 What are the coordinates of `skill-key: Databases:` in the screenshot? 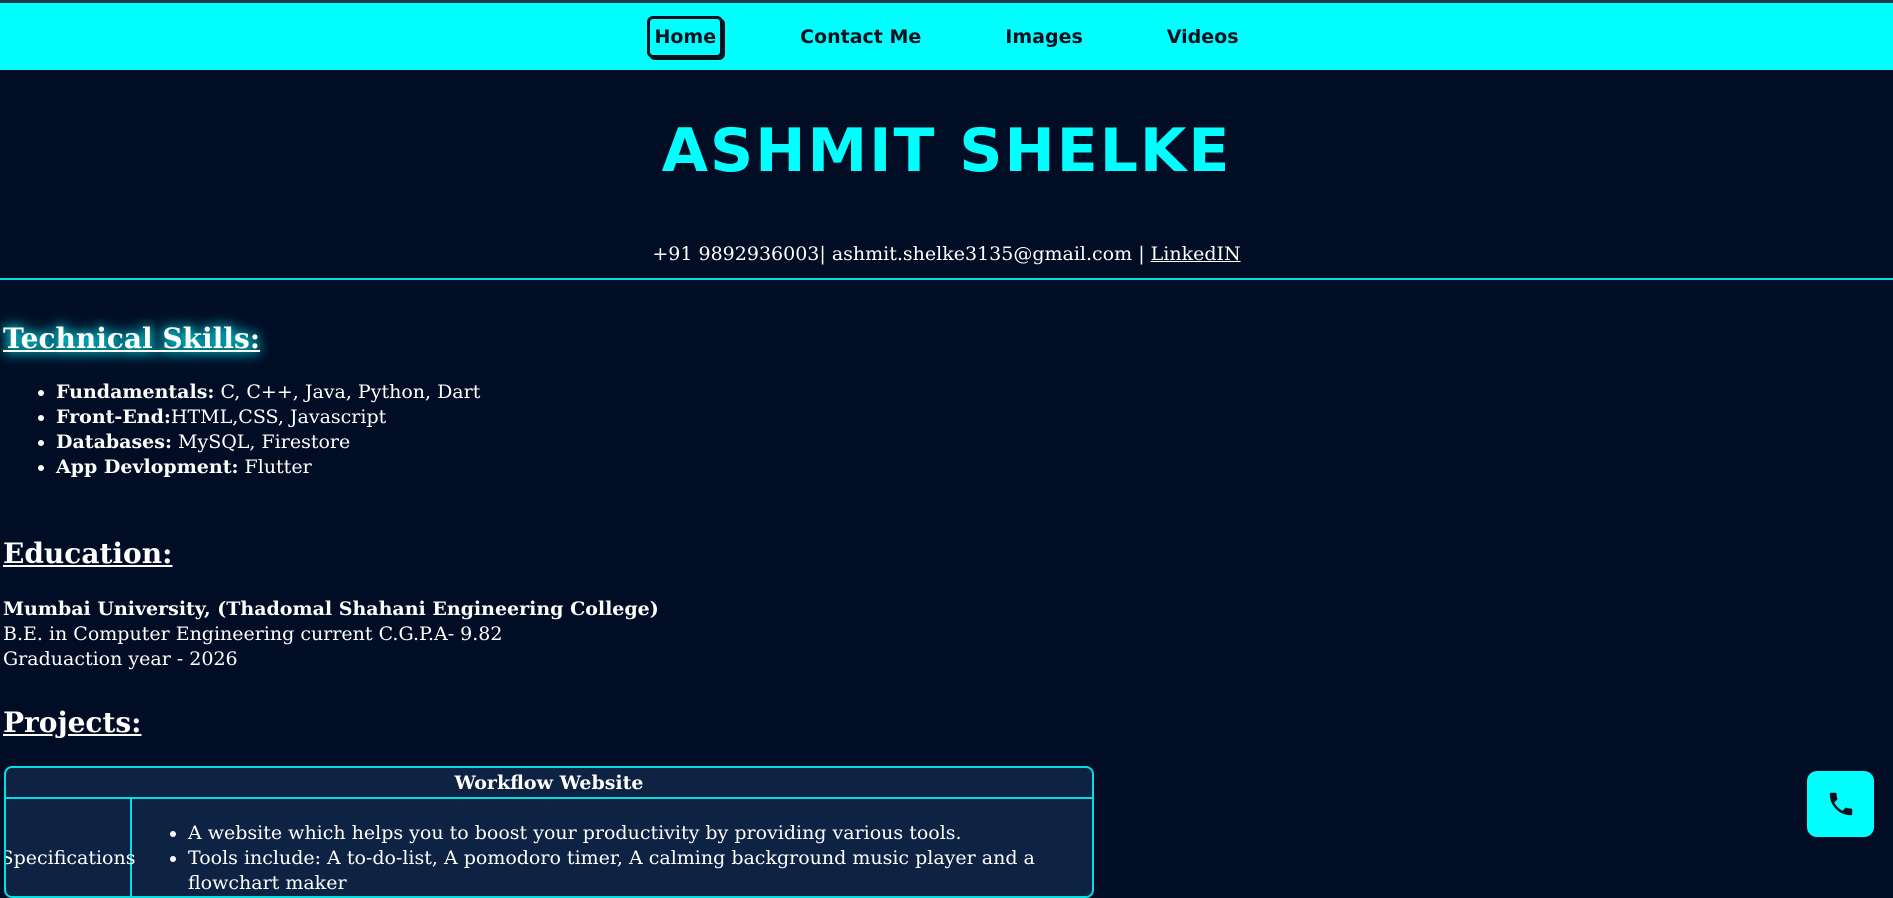 It's located at (114, 442).